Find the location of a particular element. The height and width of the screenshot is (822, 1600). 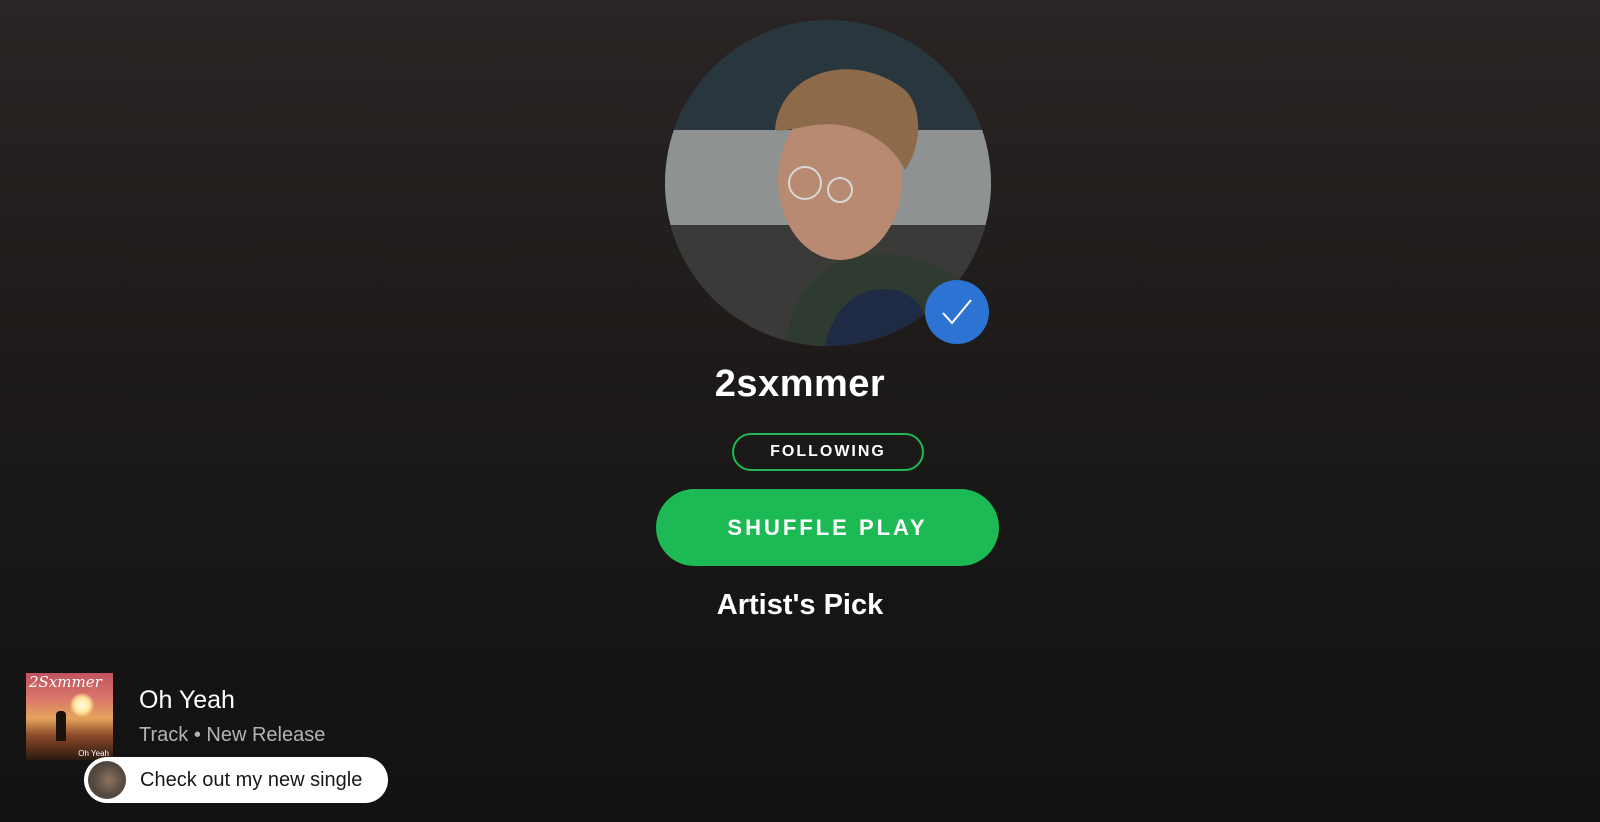

artist-comment-bubble: Check out my new single is located at coordinates (236, 780).